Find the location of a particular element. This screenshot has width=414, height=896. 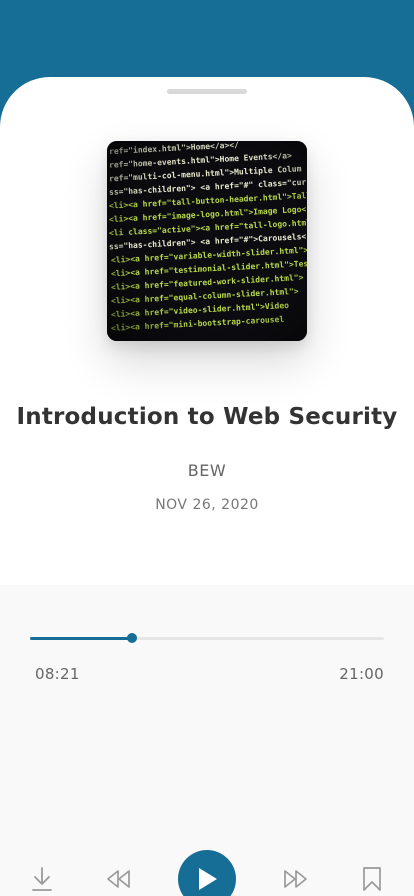

sheet-grabber-handle is located at coordinates (207, 91).